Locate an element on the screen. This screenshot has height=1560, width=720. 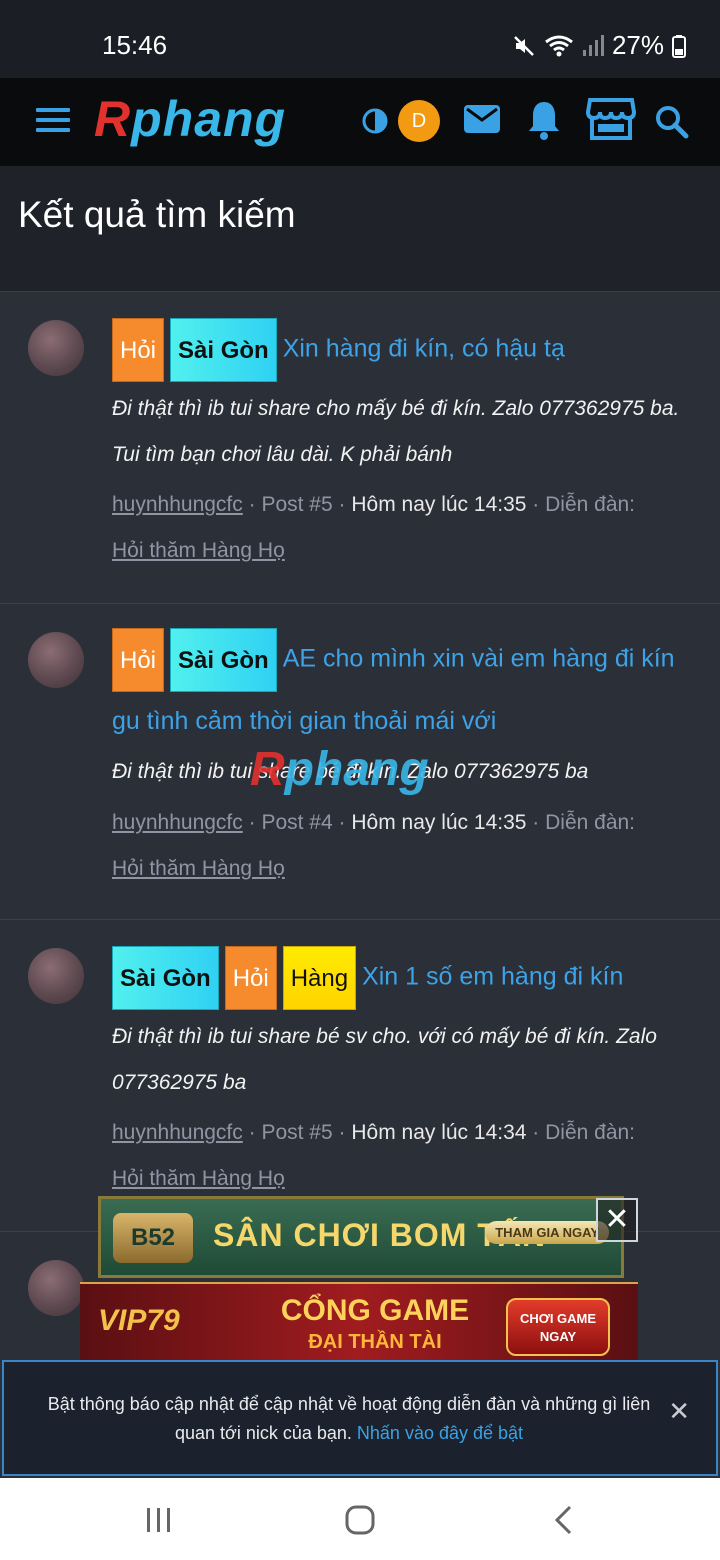
page-title-bar: Kết quả tìm kiếm is located at coordinates (360, 229).